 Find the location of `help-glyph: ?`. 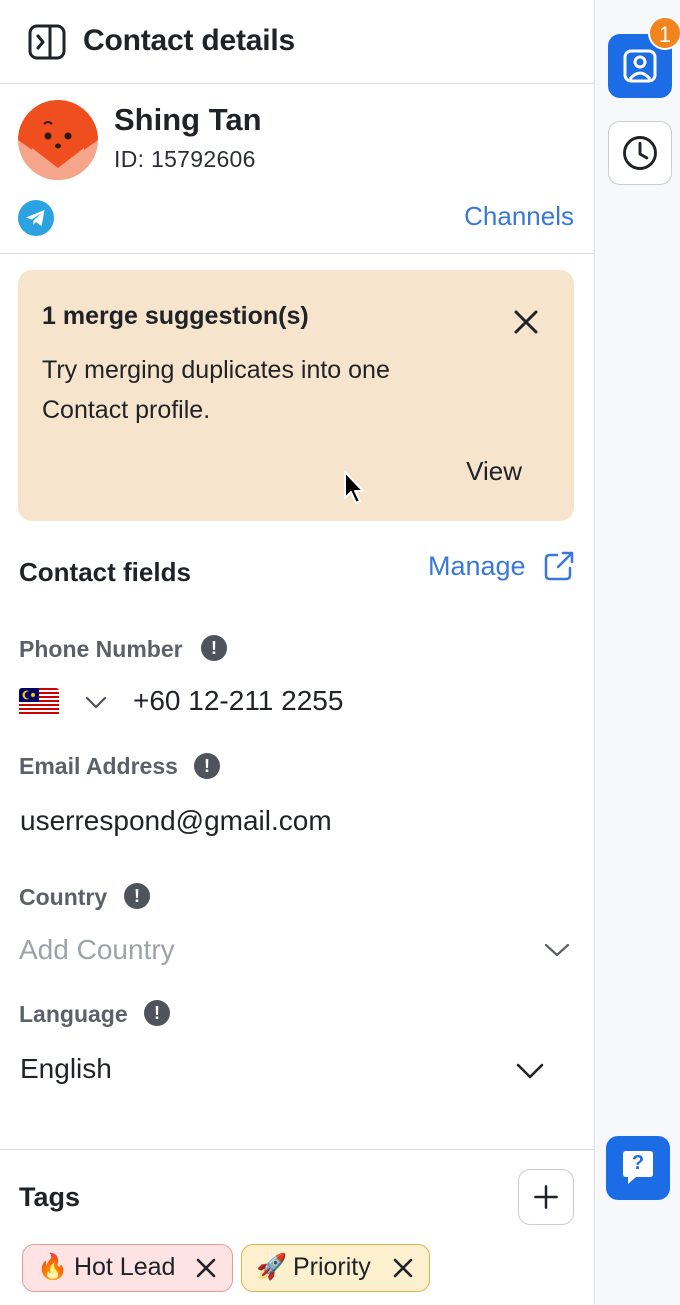

help-glyph: ? is located at coordinates (638, 1163).